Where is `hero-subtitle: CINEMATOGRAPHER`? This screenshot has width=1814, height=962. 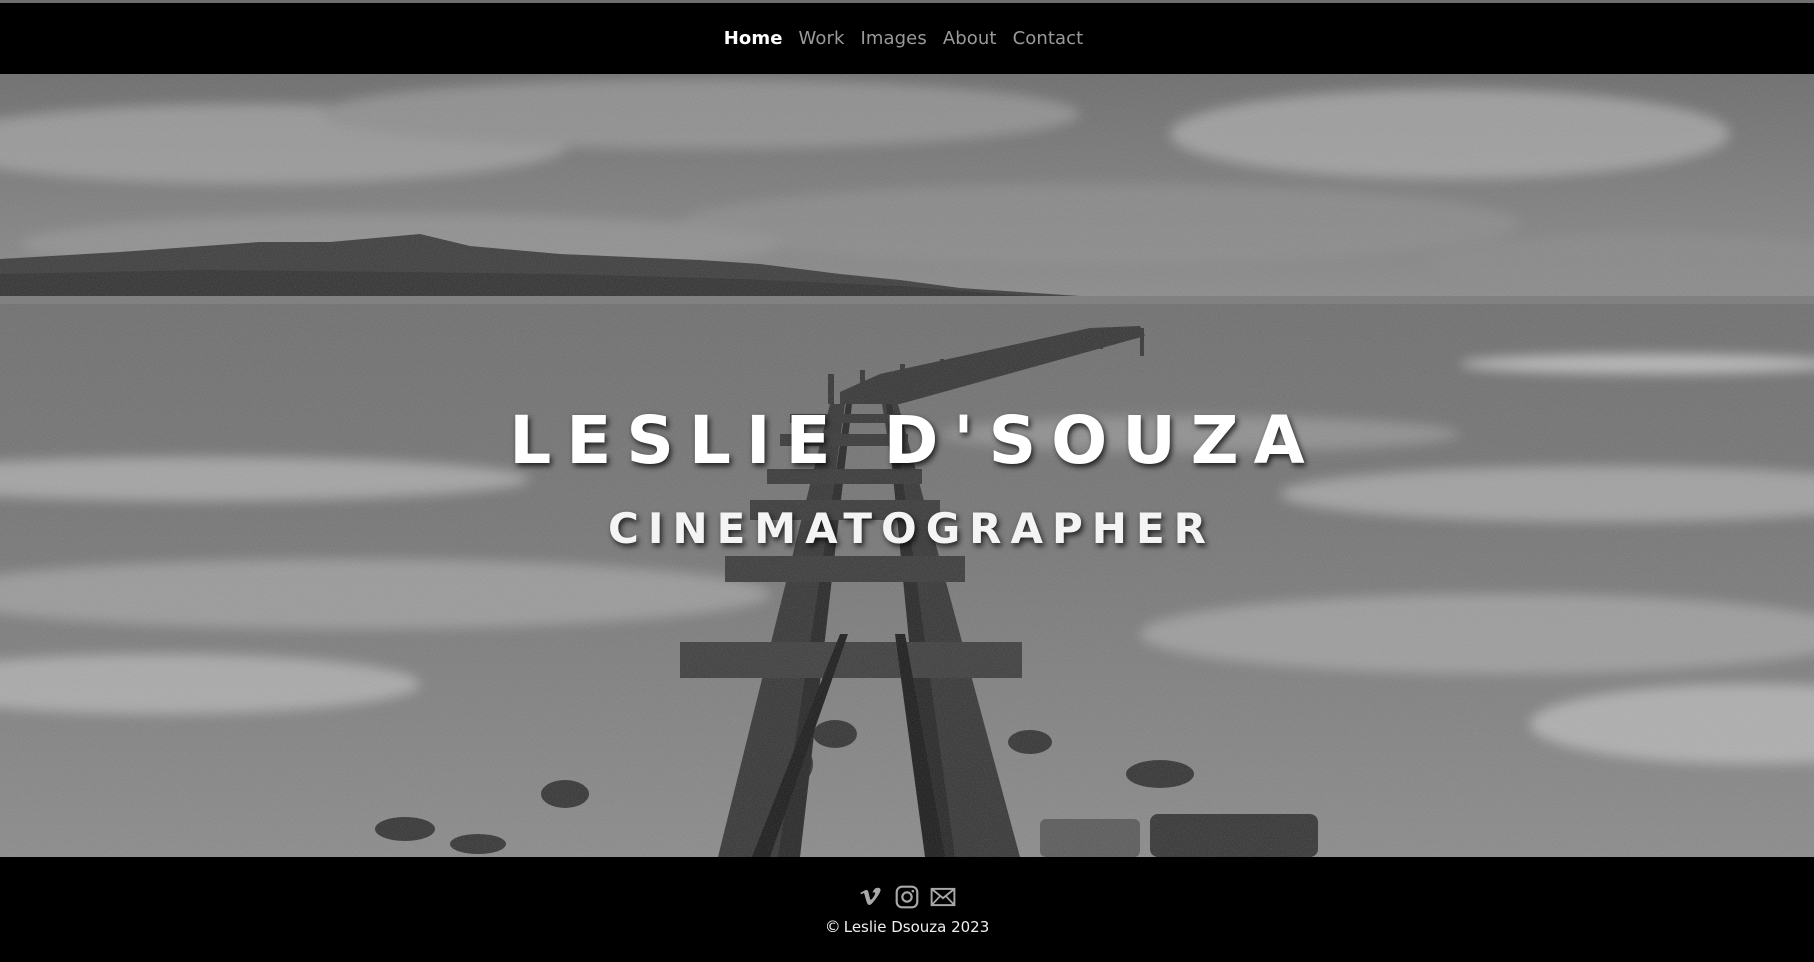 hero-subtitle: CINEMATOGRAPHER is located at coordinates (911, 528).